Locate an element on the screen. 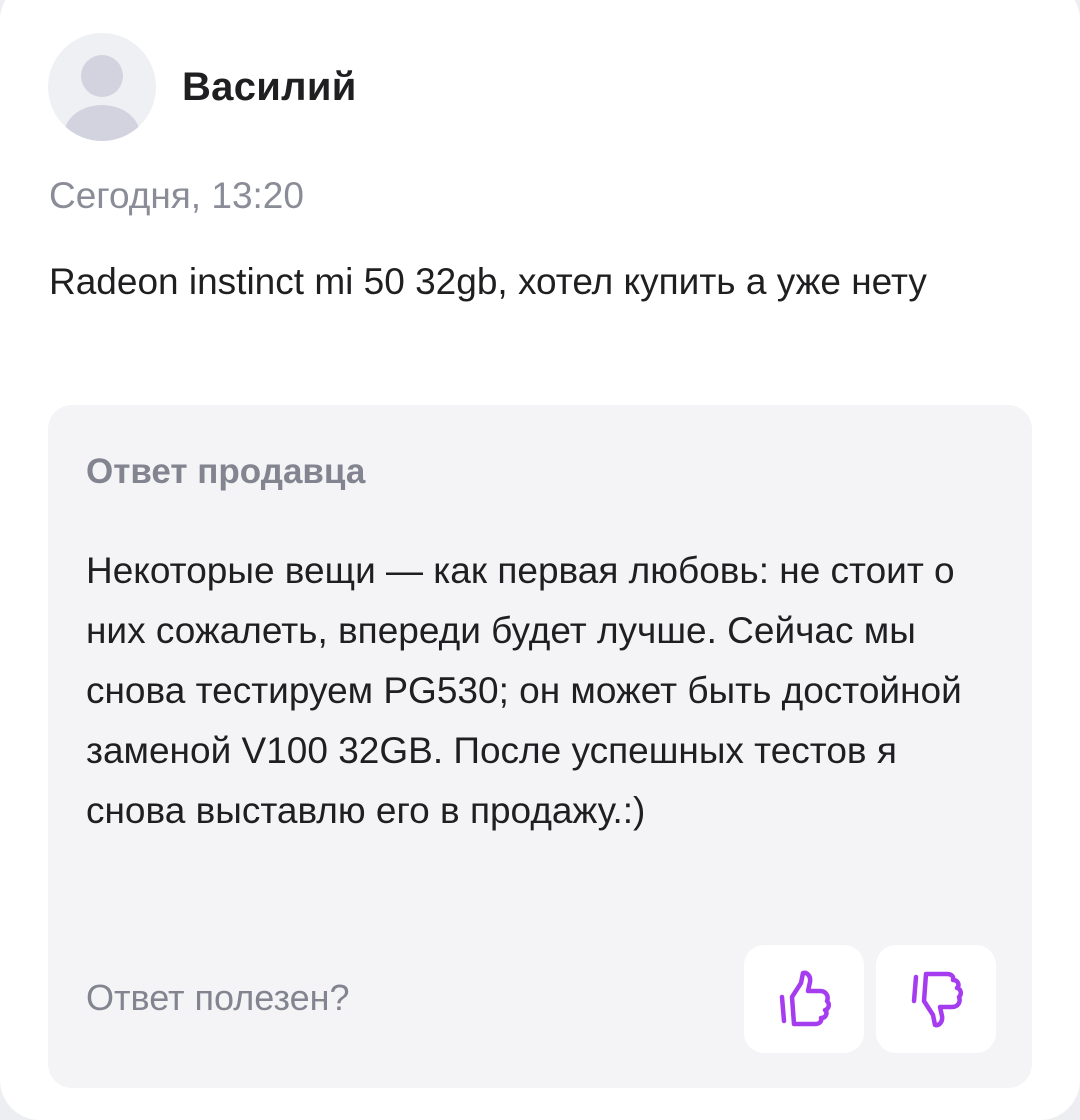 The height and width of the screenshot is (1120, 1080). author-name: Василий is located at coordinates (269, 86).